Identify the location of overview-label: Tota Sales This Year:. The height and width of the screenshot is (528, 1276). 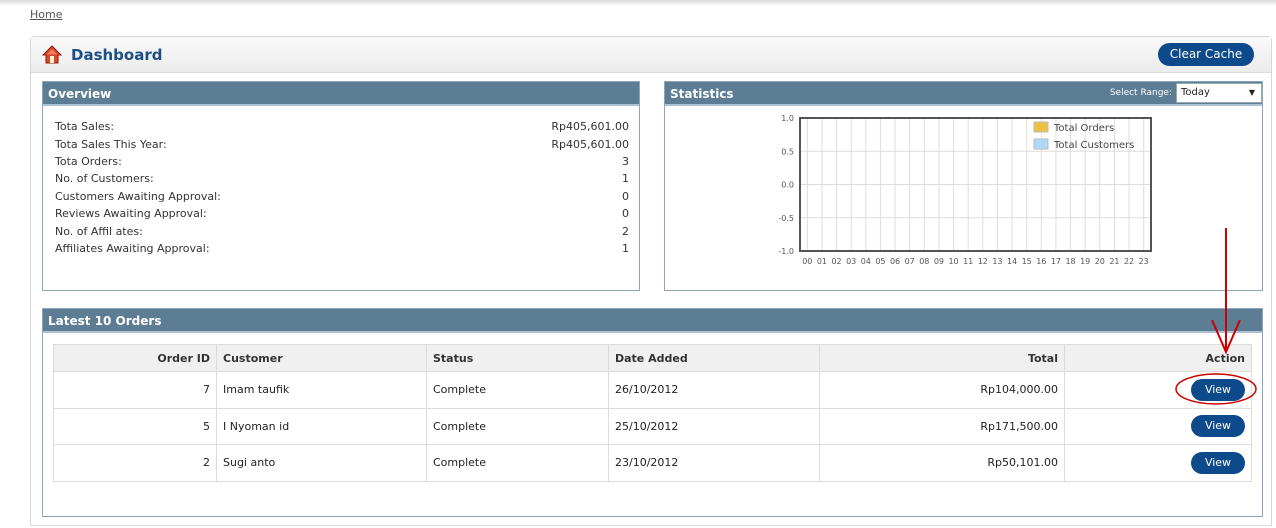
(111, 144).